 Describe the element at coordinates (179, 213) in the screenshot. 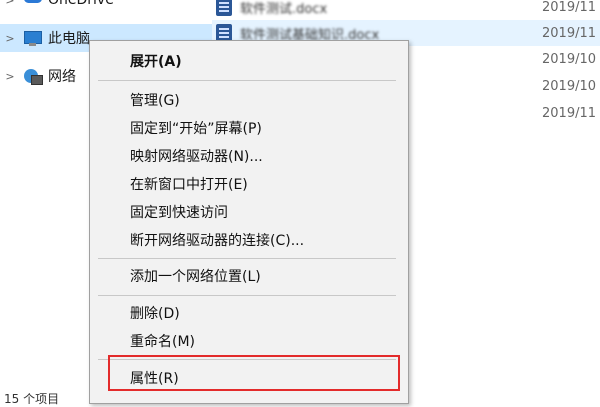

I see `menu-item-pin-quick-access: 固定到快速访问` at that location.